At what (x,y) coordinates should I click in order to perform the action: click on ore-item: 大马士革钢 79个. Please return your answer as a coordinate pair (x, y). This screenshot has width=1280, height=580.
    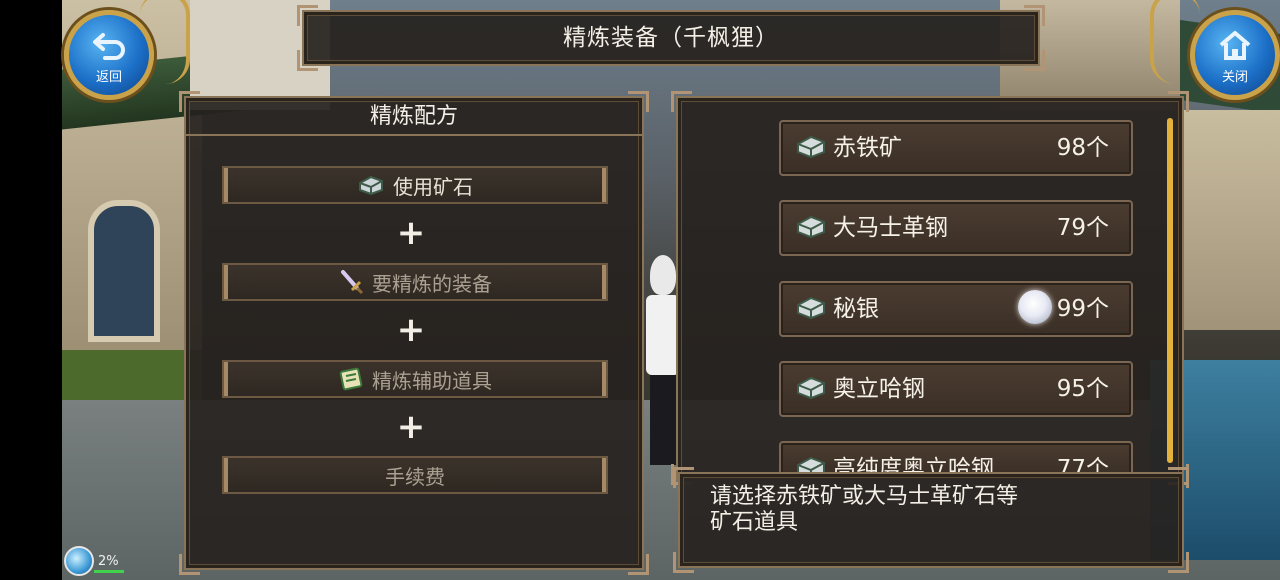
    Looking at the image, I should click on (956, 228).